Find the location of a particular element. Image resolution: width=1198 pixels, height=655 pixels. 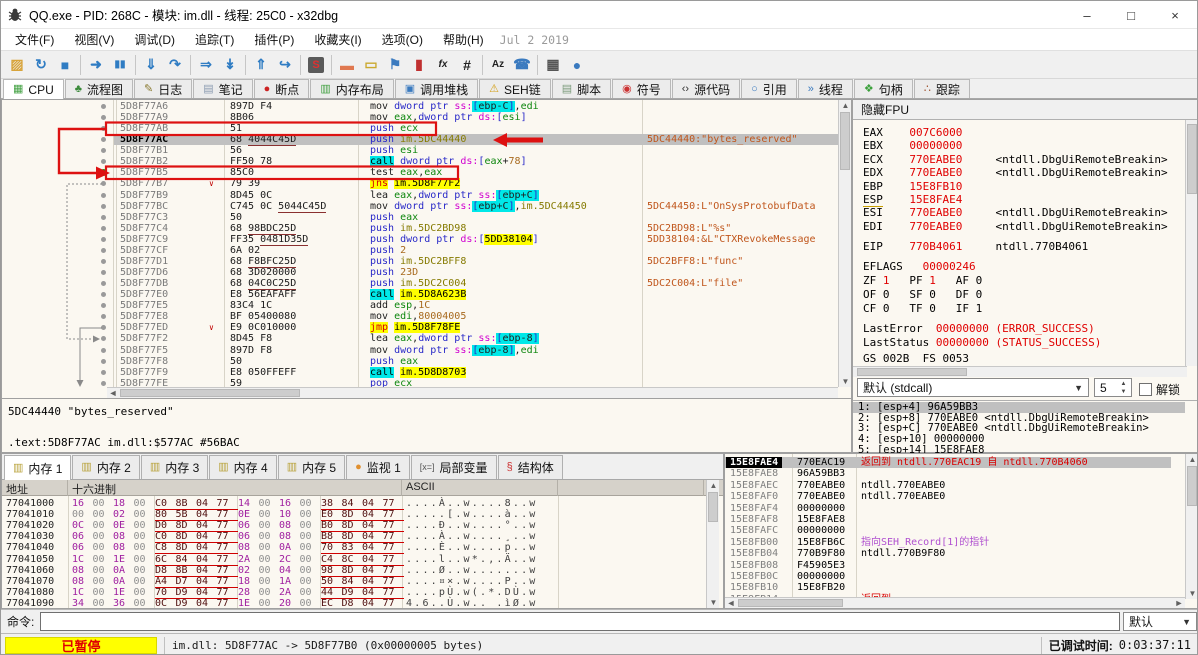

checkbox-icon is located at coordinates (1145, 389).